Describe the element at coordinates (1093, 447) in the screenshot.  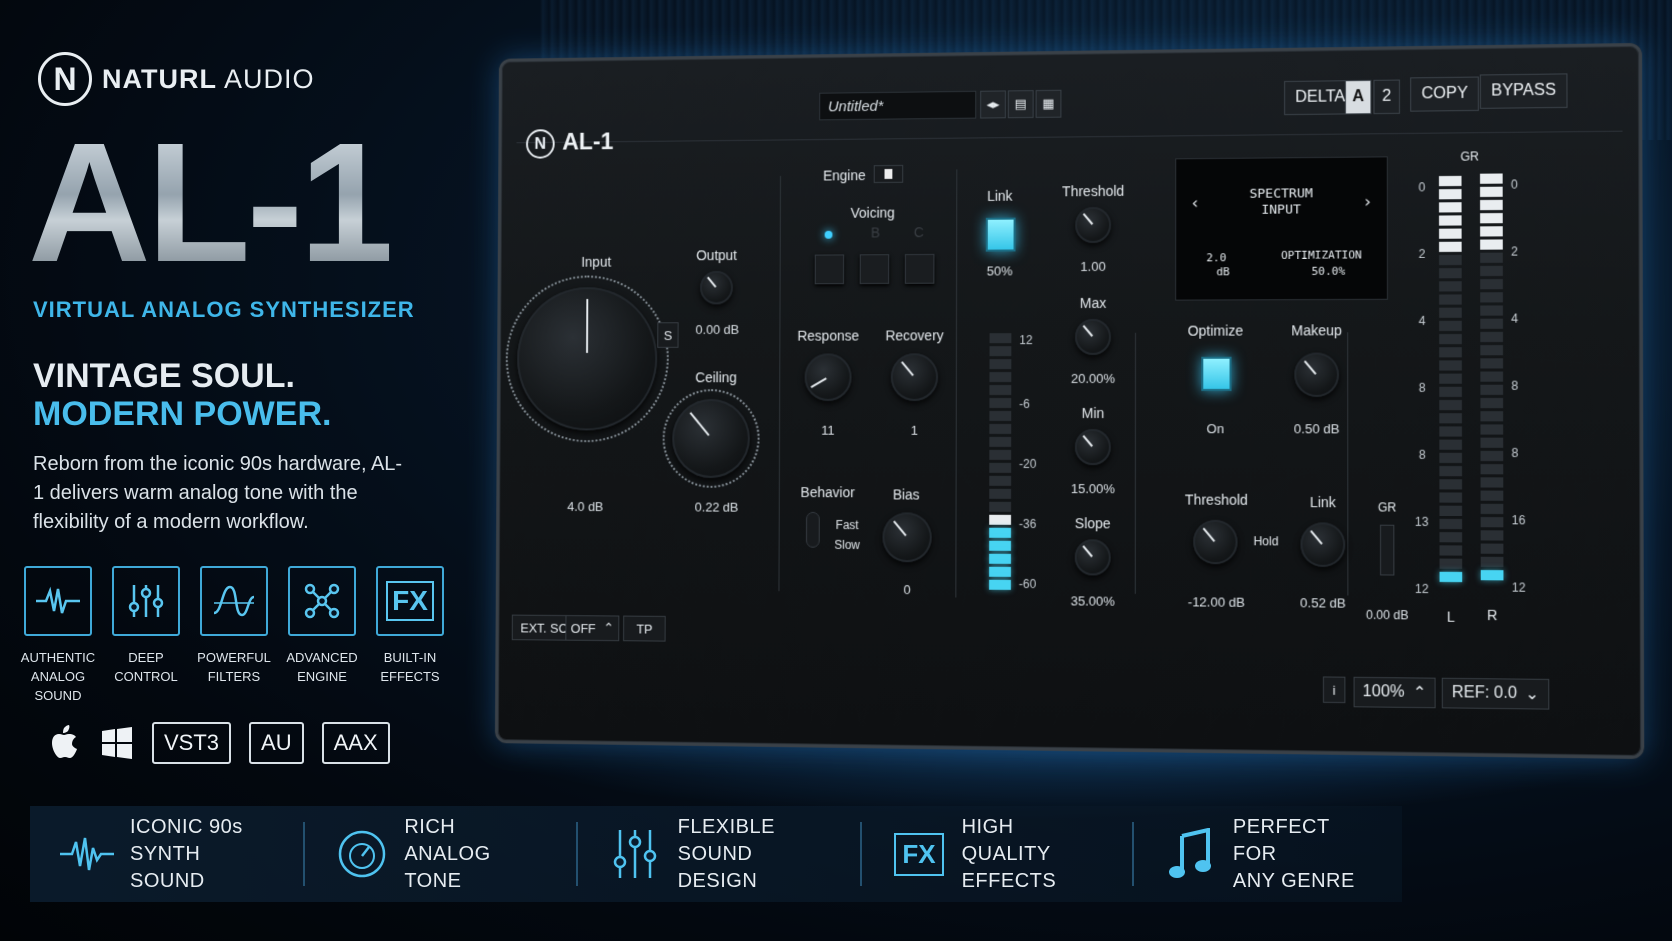
I see `min-knob` at that location.